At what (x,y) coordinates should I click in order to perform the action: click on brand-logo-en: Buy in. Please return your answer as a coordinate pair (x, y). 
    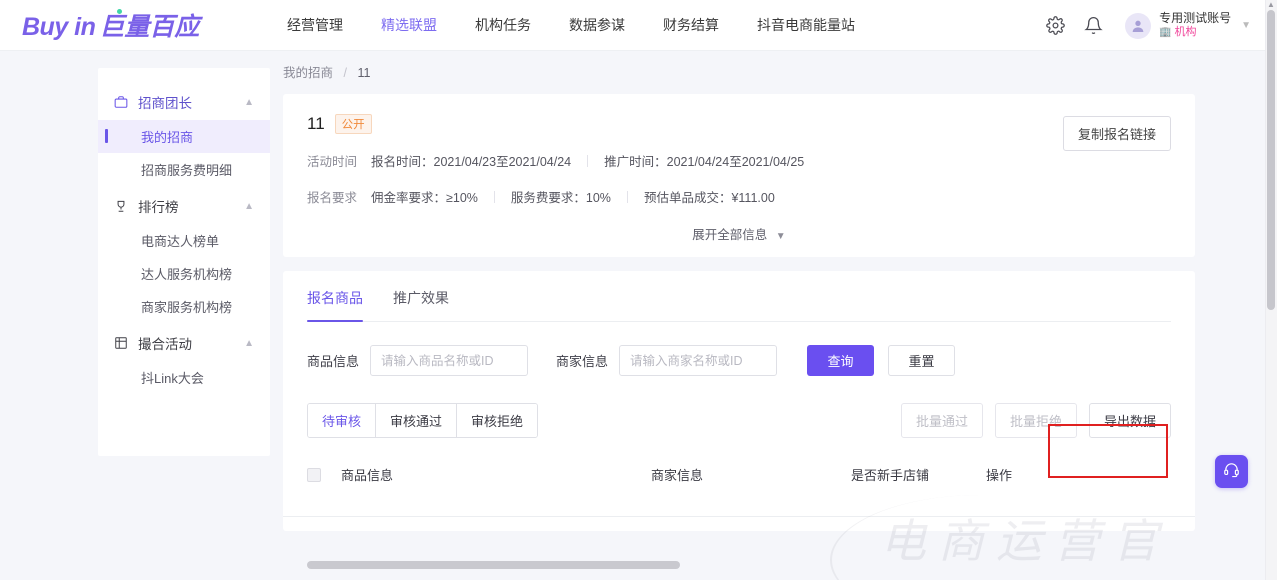
    Looking at the image, I should click on (59, 27).